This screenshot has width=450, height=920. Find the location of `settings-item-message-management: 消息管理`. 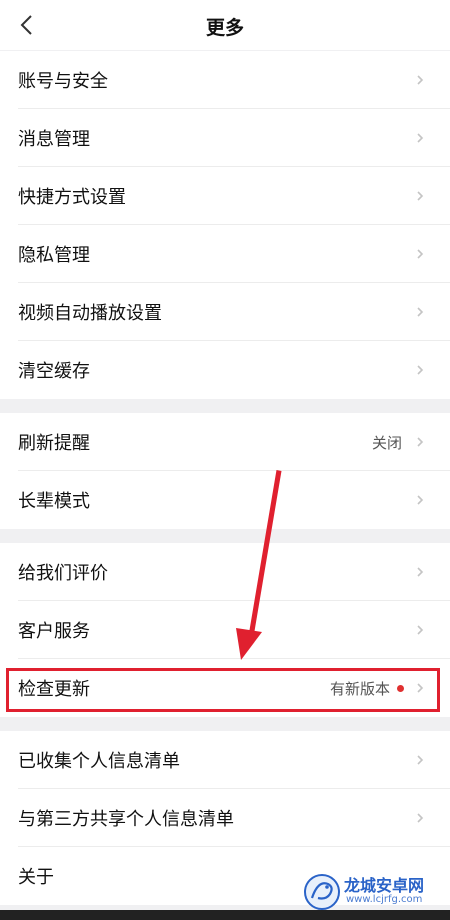

settings-item-message-management: 消息管理 is located at coordinates (225, 138).